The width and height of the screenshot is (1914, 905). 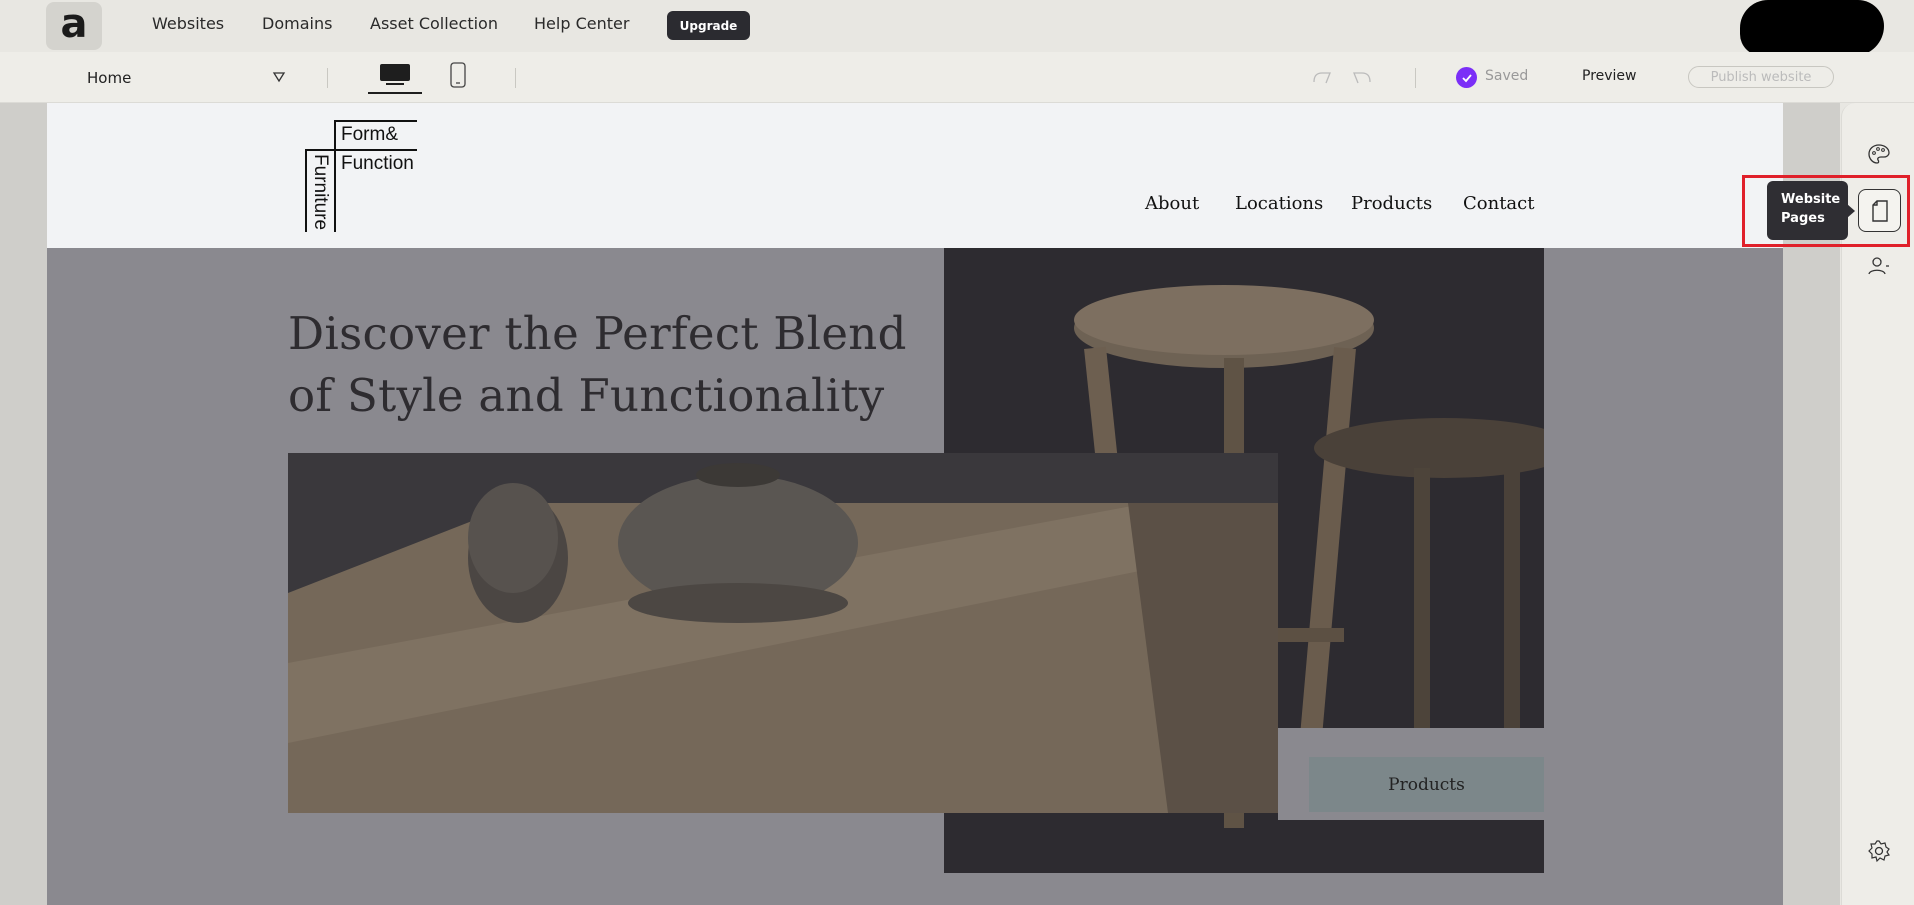 What do you see at coordinates (395, 74) in the screenshot?
I see `desktop-icon` at bounding box center [395, 74].